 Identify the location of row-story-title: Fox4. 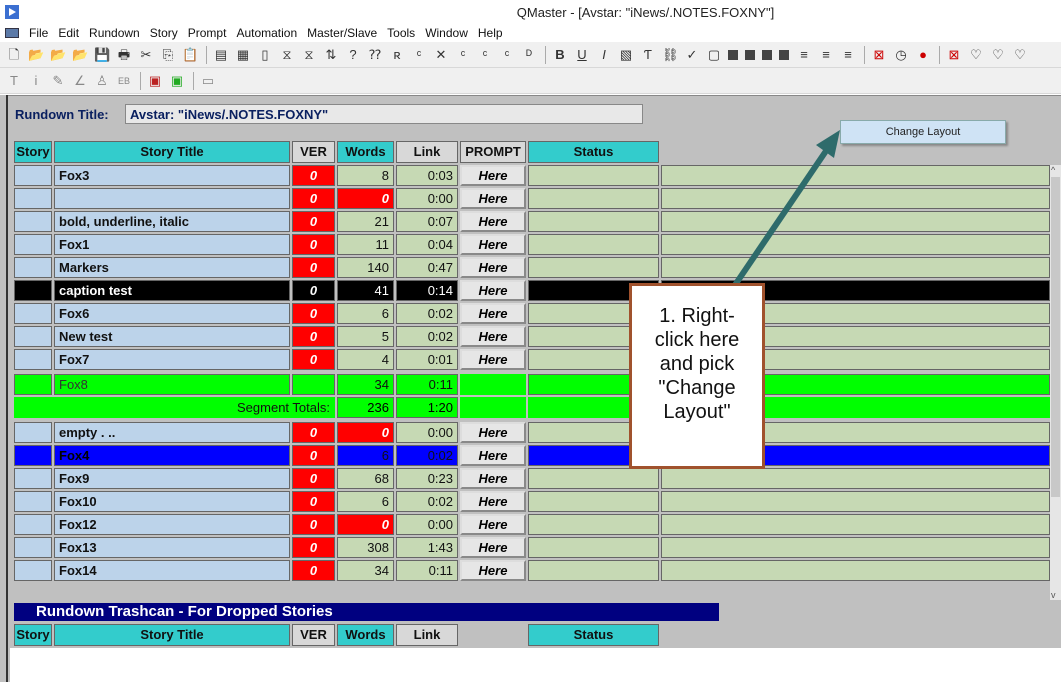
(172, 455).